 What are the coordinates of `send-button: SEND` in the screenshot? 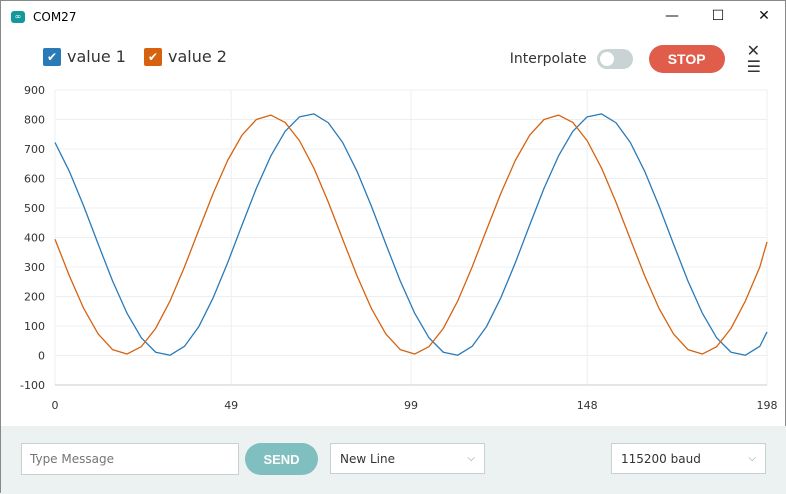 It's located at (281, 459).